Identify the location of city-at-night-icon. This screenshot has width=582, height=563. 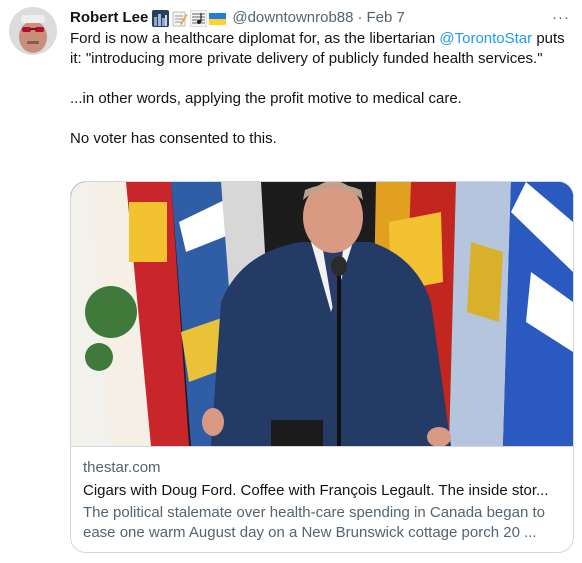
(161, 18).